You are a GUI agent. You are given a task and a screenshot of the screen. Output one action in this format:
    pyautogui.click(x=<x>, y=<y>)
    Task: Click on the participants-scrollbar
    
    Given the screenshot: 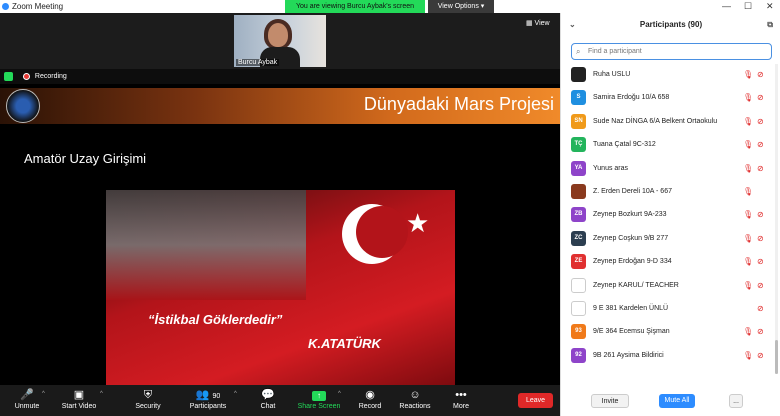 What is the action you would take?
    pyautogui.click(x=776, y=219)
    